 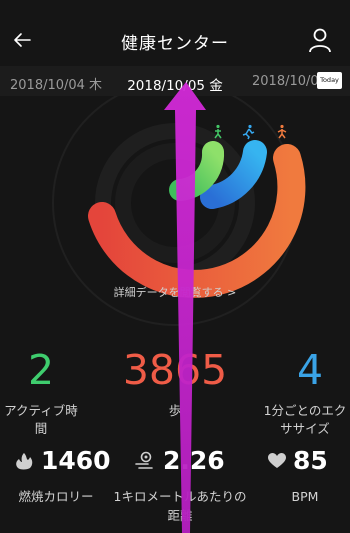 What do you see at coordinates (175, 292) in the screenshot?
I see `view-details-link: 詳細データを閲覧する >` at bounding box center [175, 292].